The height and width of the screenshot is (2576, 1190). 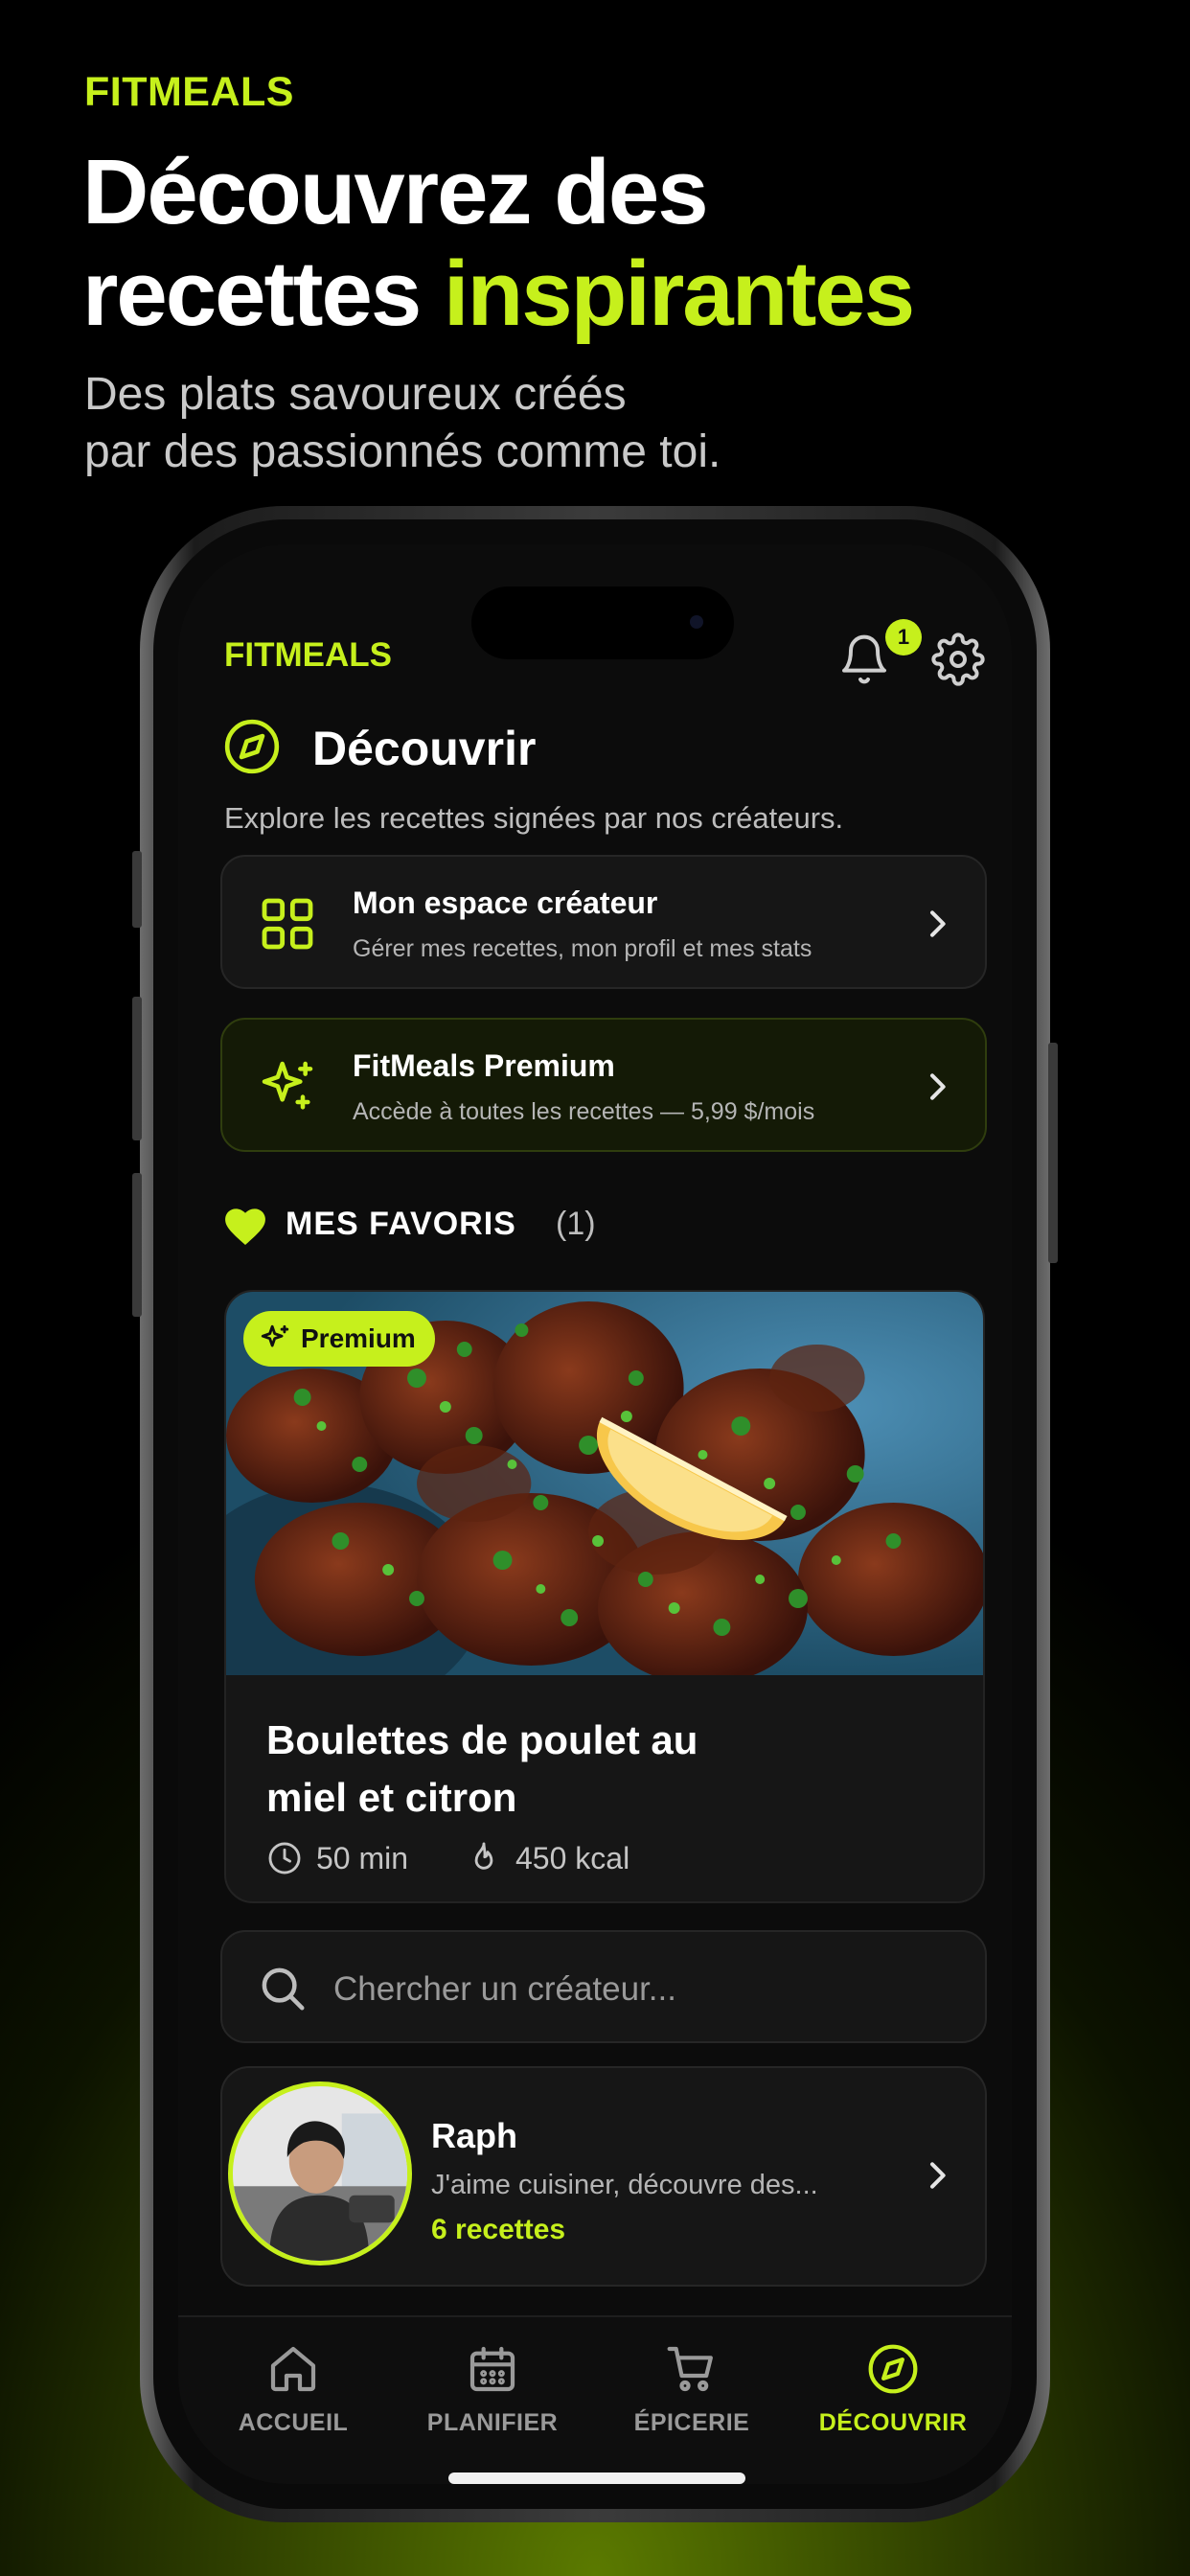 I want to click on tab-accueil: ACCUEIL, so click(x=293, y=2389).